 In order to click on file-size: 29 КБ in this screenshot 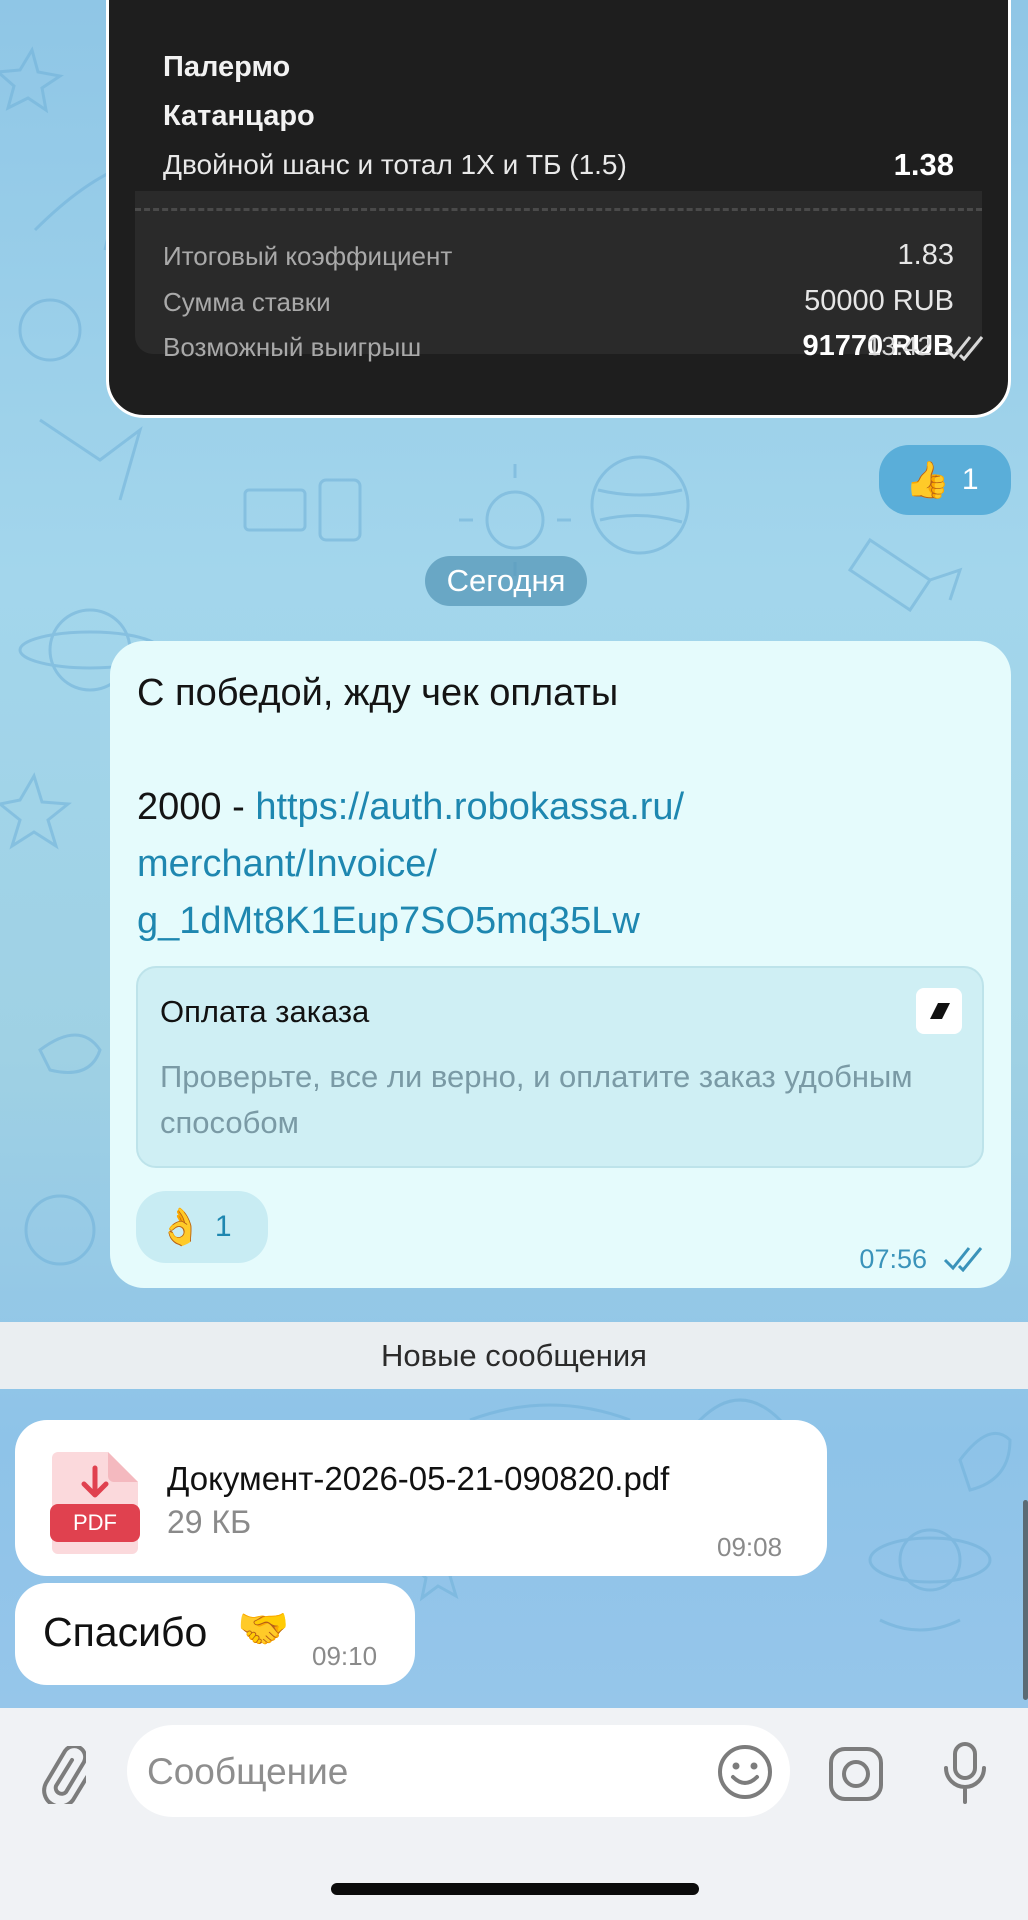, I will do `click(209, 1522)`.